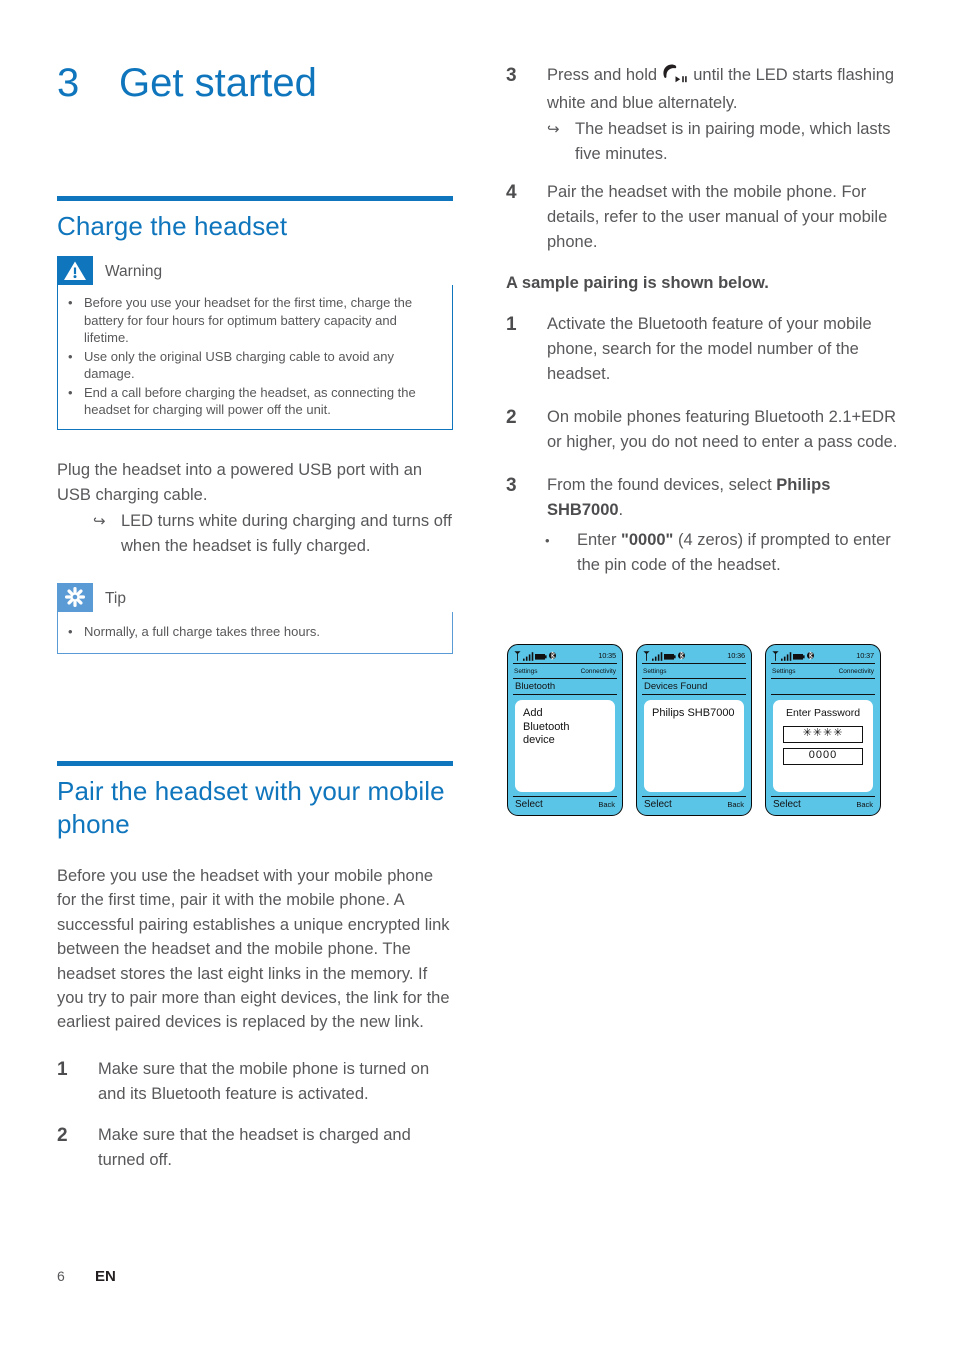 Image resolution: width=954 pixels, height=1350 pixels. Describe the element at coordinates (511, 192) in the screenshot. I see `step-number: 4` at that location.